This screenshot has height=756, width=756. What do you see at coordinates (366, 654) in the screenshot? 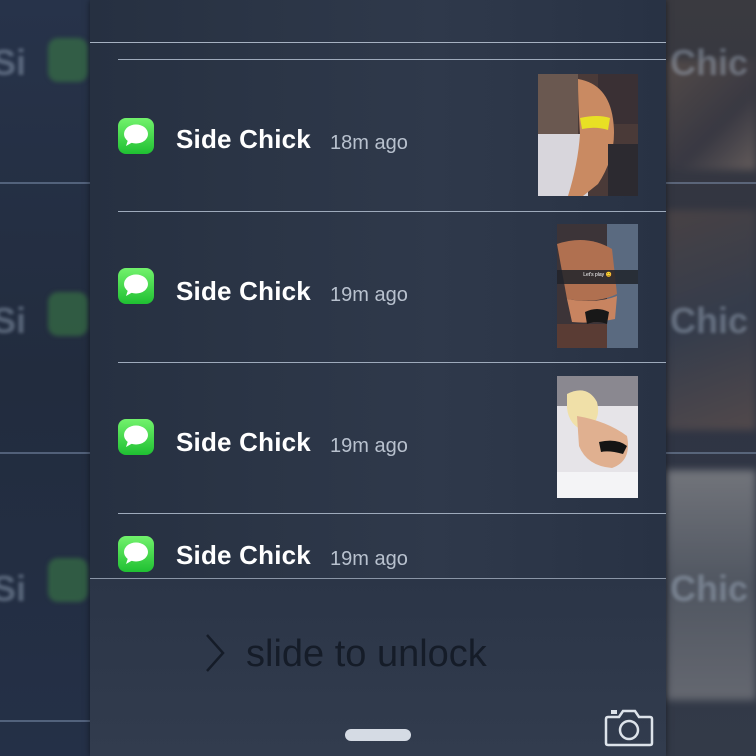
I see `slide-to-unlock-label: slide to unlock` at bounding box center [366, 654].